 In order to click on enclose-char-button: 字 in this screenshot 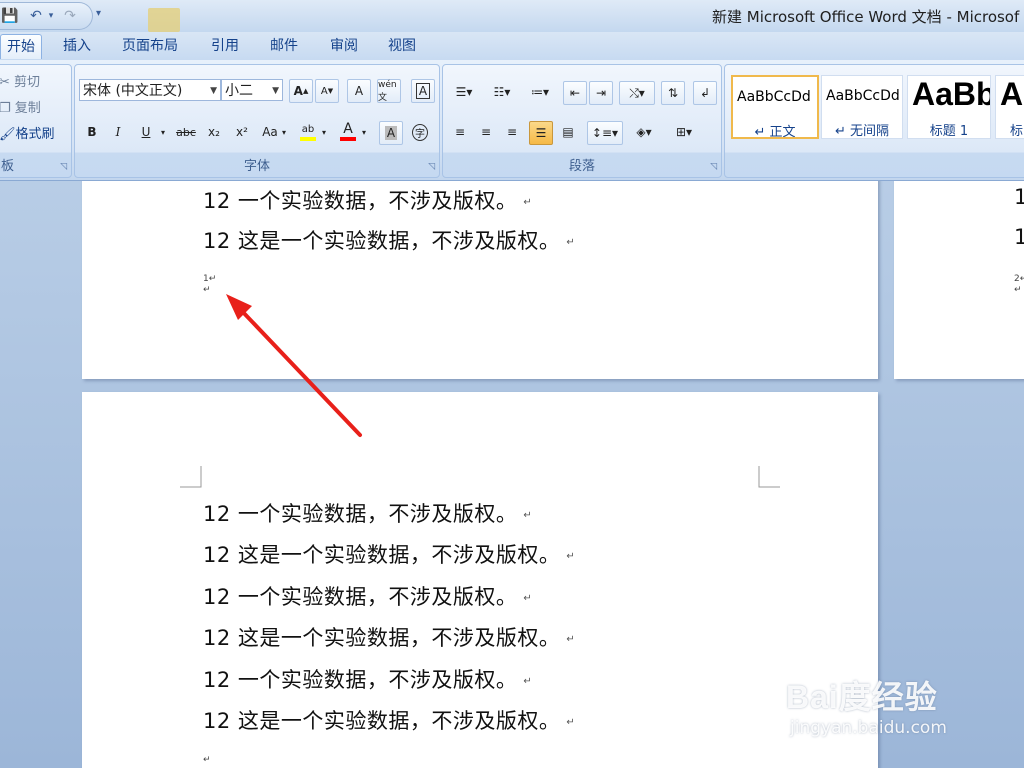, I will do `click(420, 132)`.